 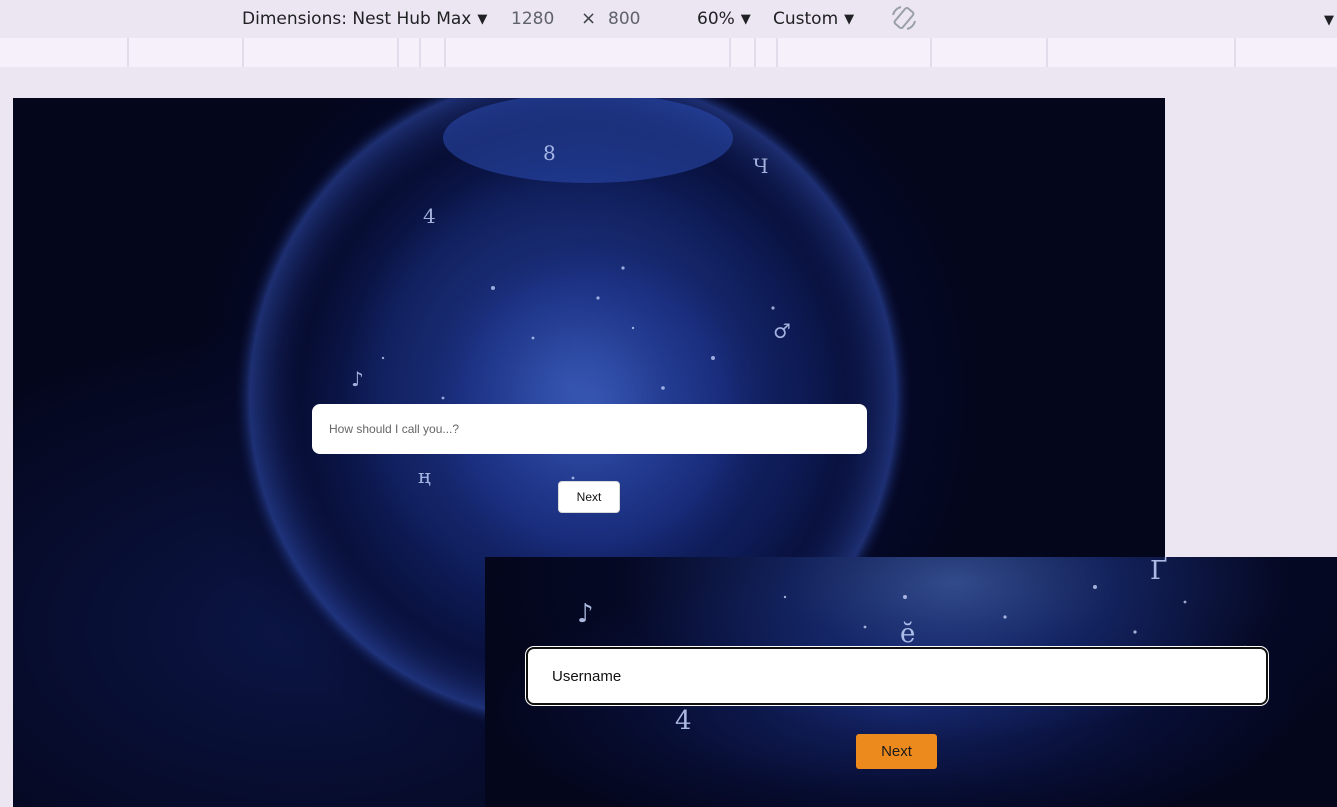 I want to click on next-button: Next, so click(x=589, y=497).